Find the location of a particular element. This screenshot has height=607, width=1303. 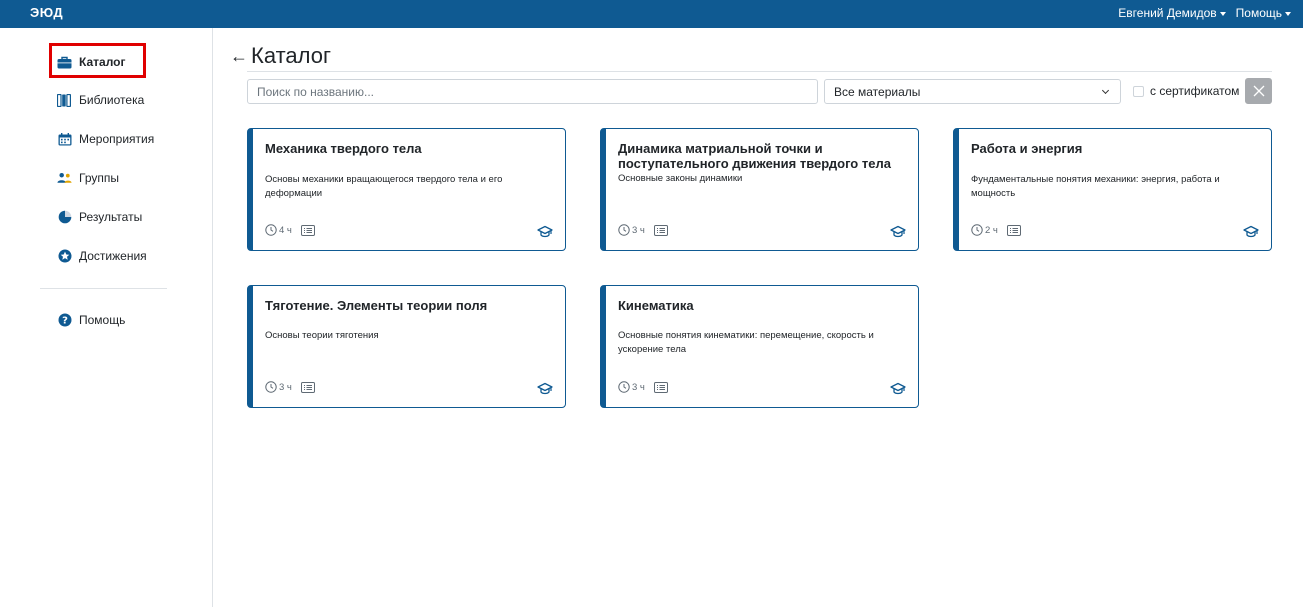

certificate-checkbox is located at coordinates (1138, 91).